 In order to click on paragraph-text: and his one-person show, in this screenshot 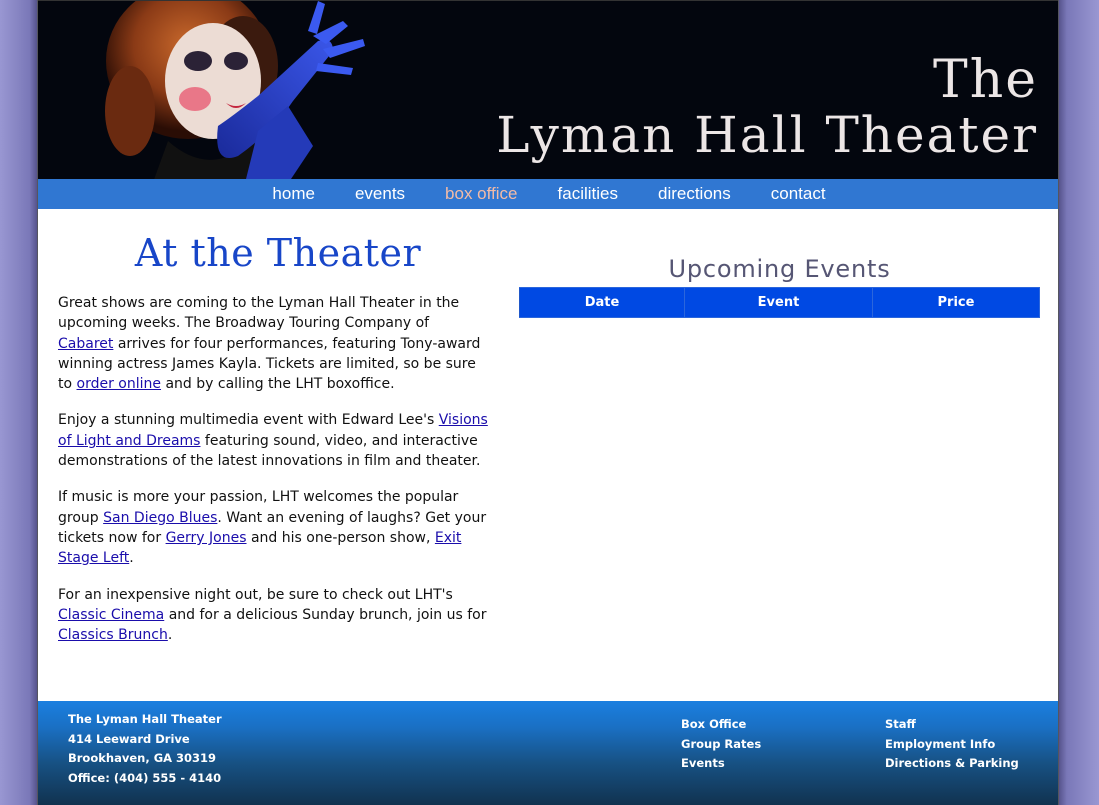, I will do `click(340, 537)`.